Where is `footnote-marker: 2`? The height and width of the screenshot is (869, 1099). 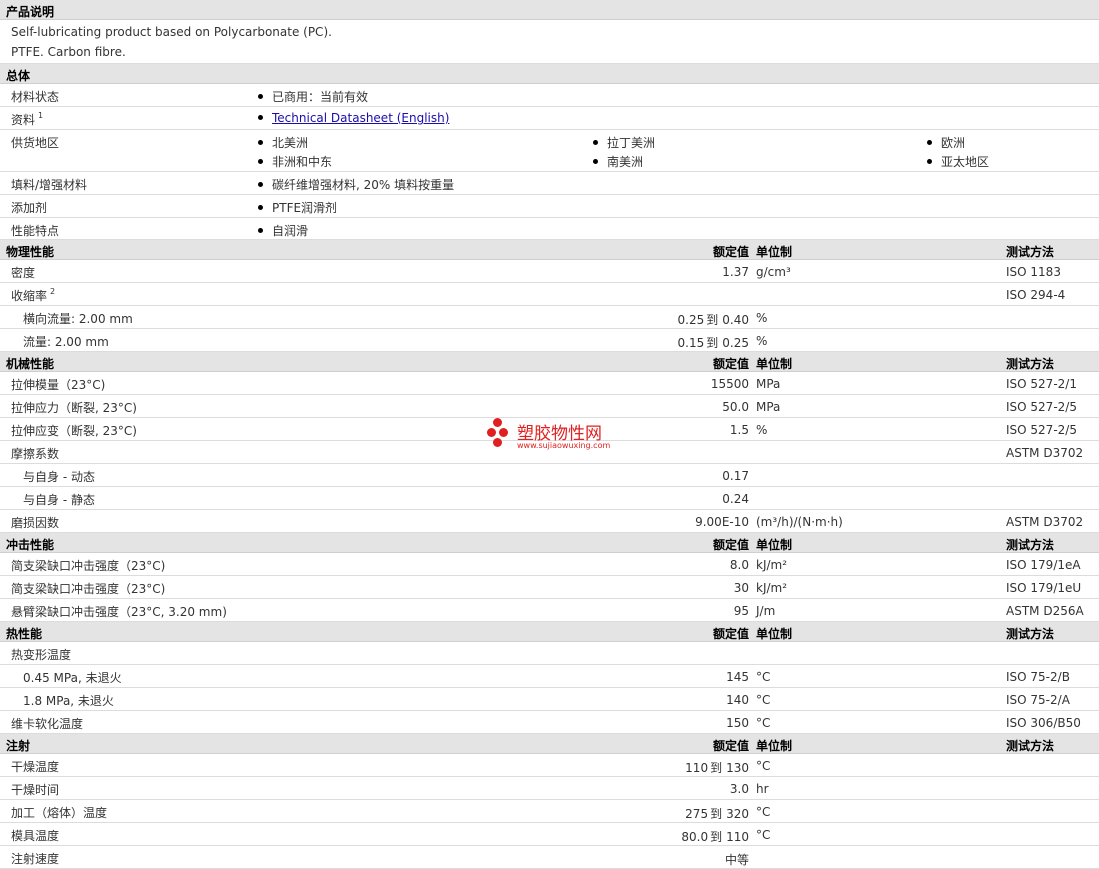 footnote-marker: 2 is located at coordinates (53, 291).